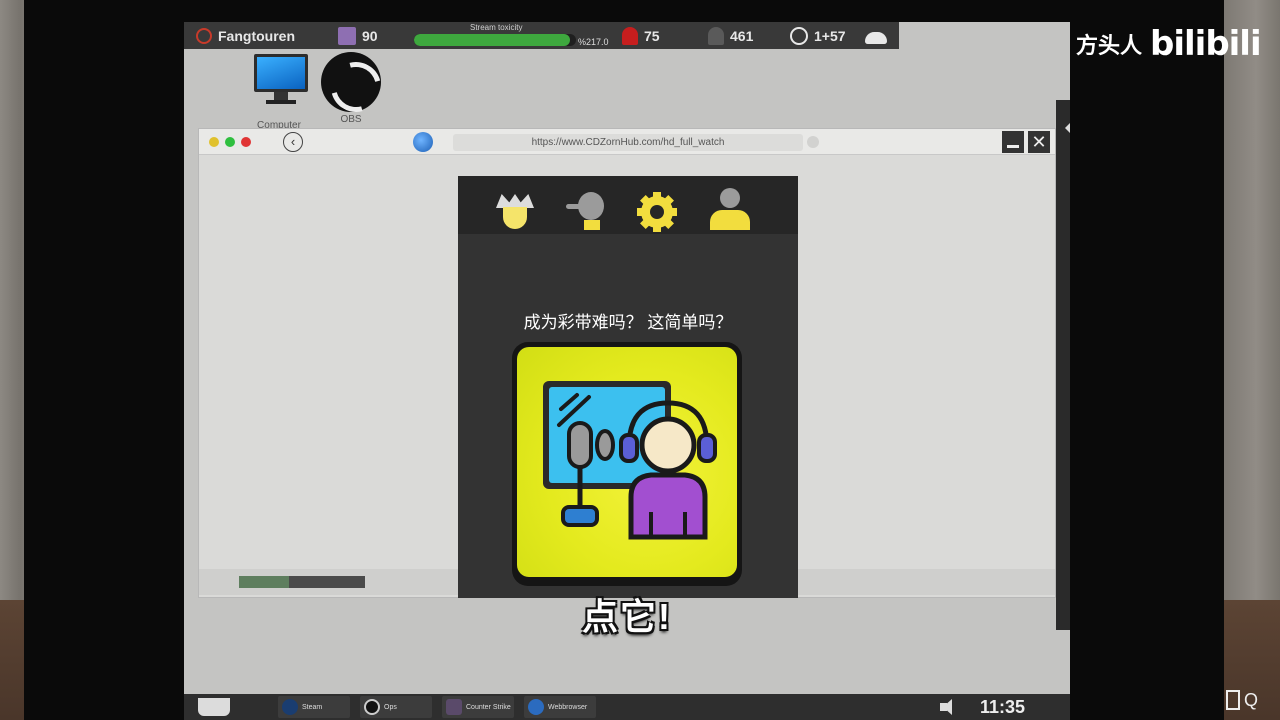  Describe the element at coordinates (630, 36) in the screenshot. I see `viewer-icon` at that location.